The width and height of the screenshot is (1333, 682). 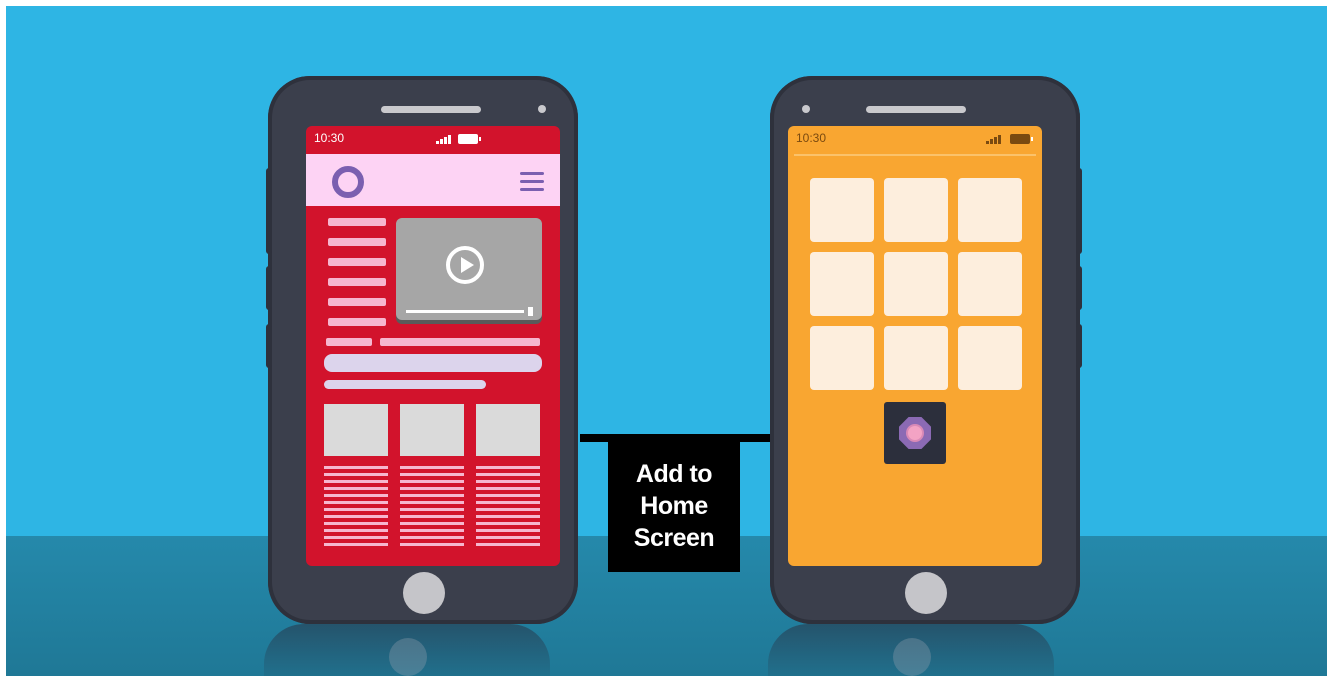 I want to click on add-to-home-screen-label: Add to Home Screen, so click(x=674, y=506).